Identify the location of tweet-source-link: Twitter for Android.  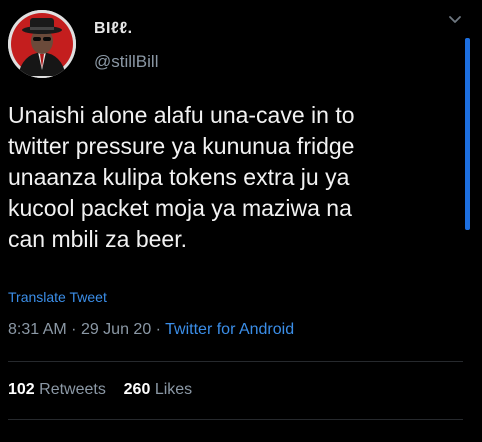
(229, 329).